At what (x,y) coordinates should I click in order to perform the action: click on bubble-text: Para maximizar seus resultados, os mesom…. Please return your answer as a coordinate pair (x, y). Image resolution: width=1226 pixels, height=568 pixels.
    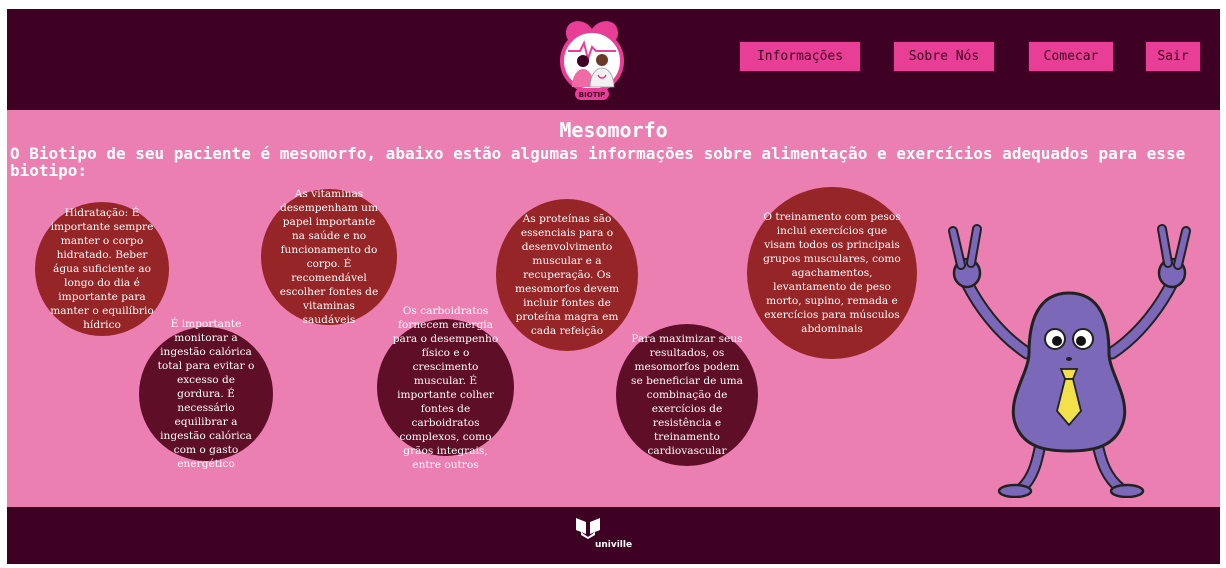
    Looking at the image, I should click on (687, 395).